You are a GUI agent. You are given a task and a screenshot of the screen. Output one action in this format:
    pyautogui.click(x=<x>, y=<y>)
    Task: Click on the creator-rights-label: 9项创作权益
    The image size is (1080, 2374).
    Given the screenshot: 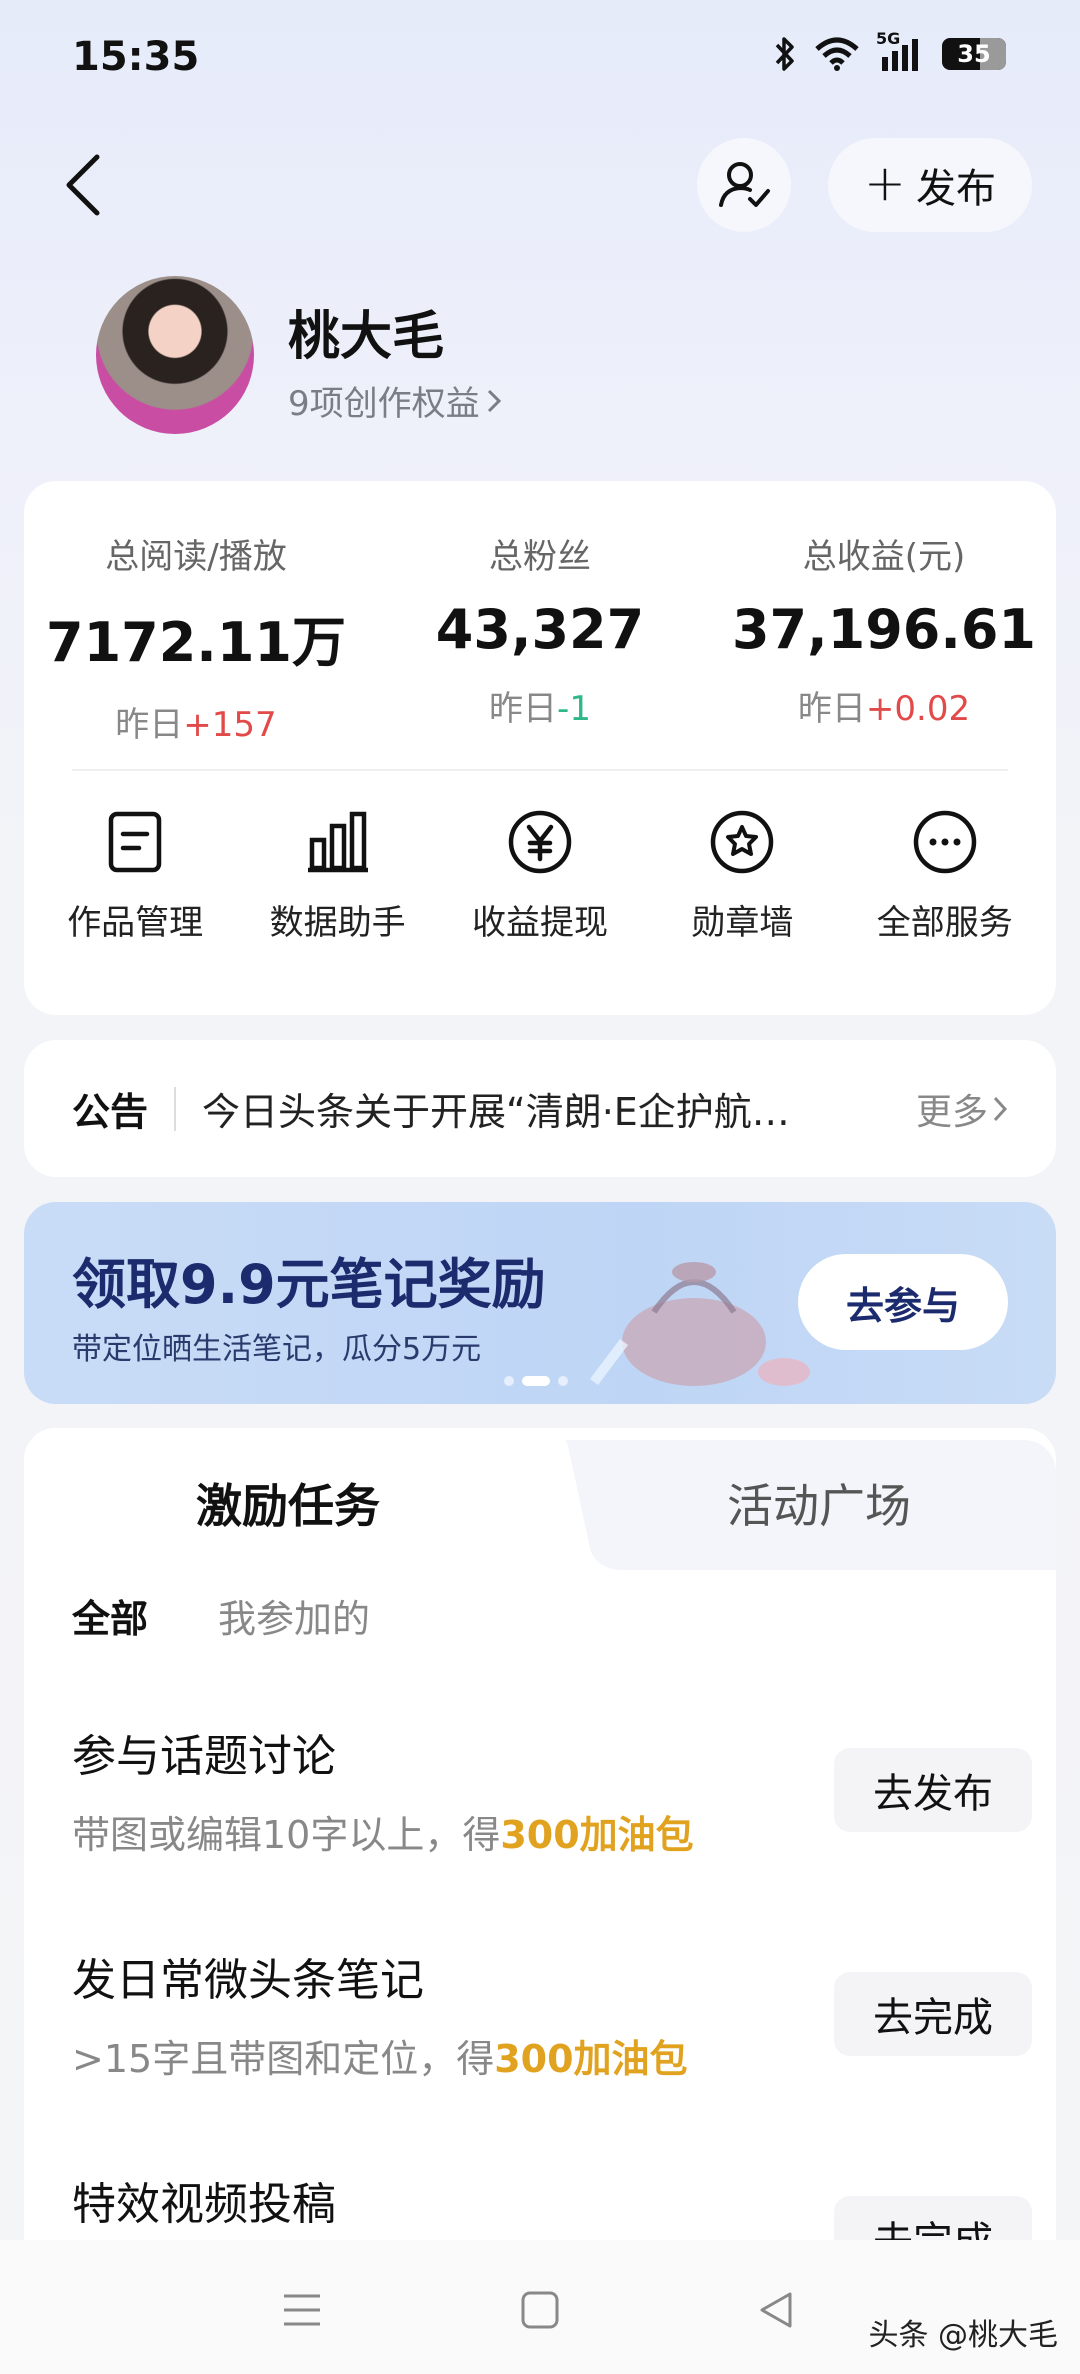 What is the action you would take?
    pyautogui.click(x=384, y=404)
    